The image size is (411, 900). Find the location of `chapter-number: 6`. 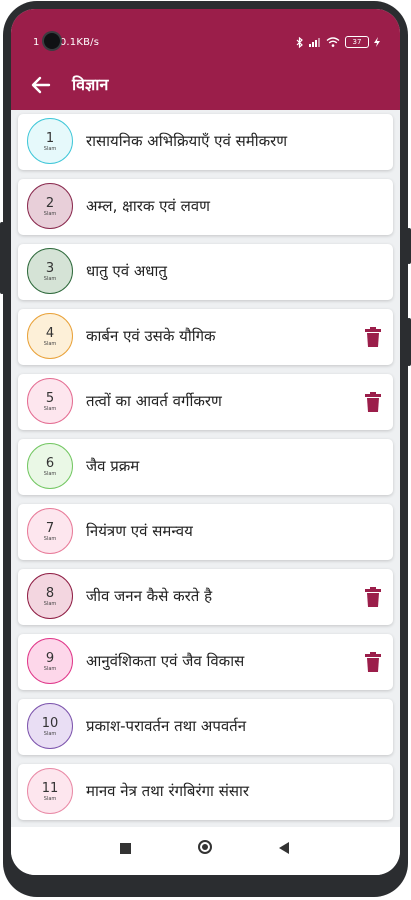

chapter-number: 6 is located at coordinates (50, 463).